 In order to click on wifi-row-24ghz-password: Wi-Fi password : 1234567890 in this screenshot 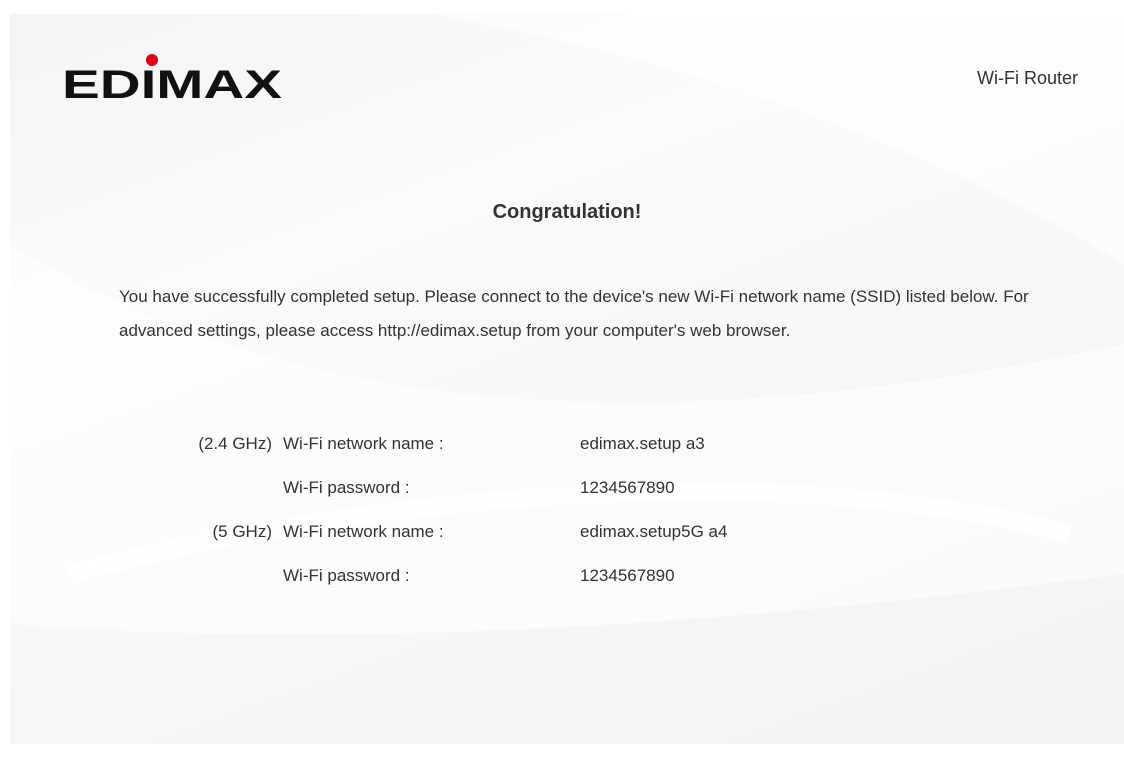, I will do `click(567, 496)`.